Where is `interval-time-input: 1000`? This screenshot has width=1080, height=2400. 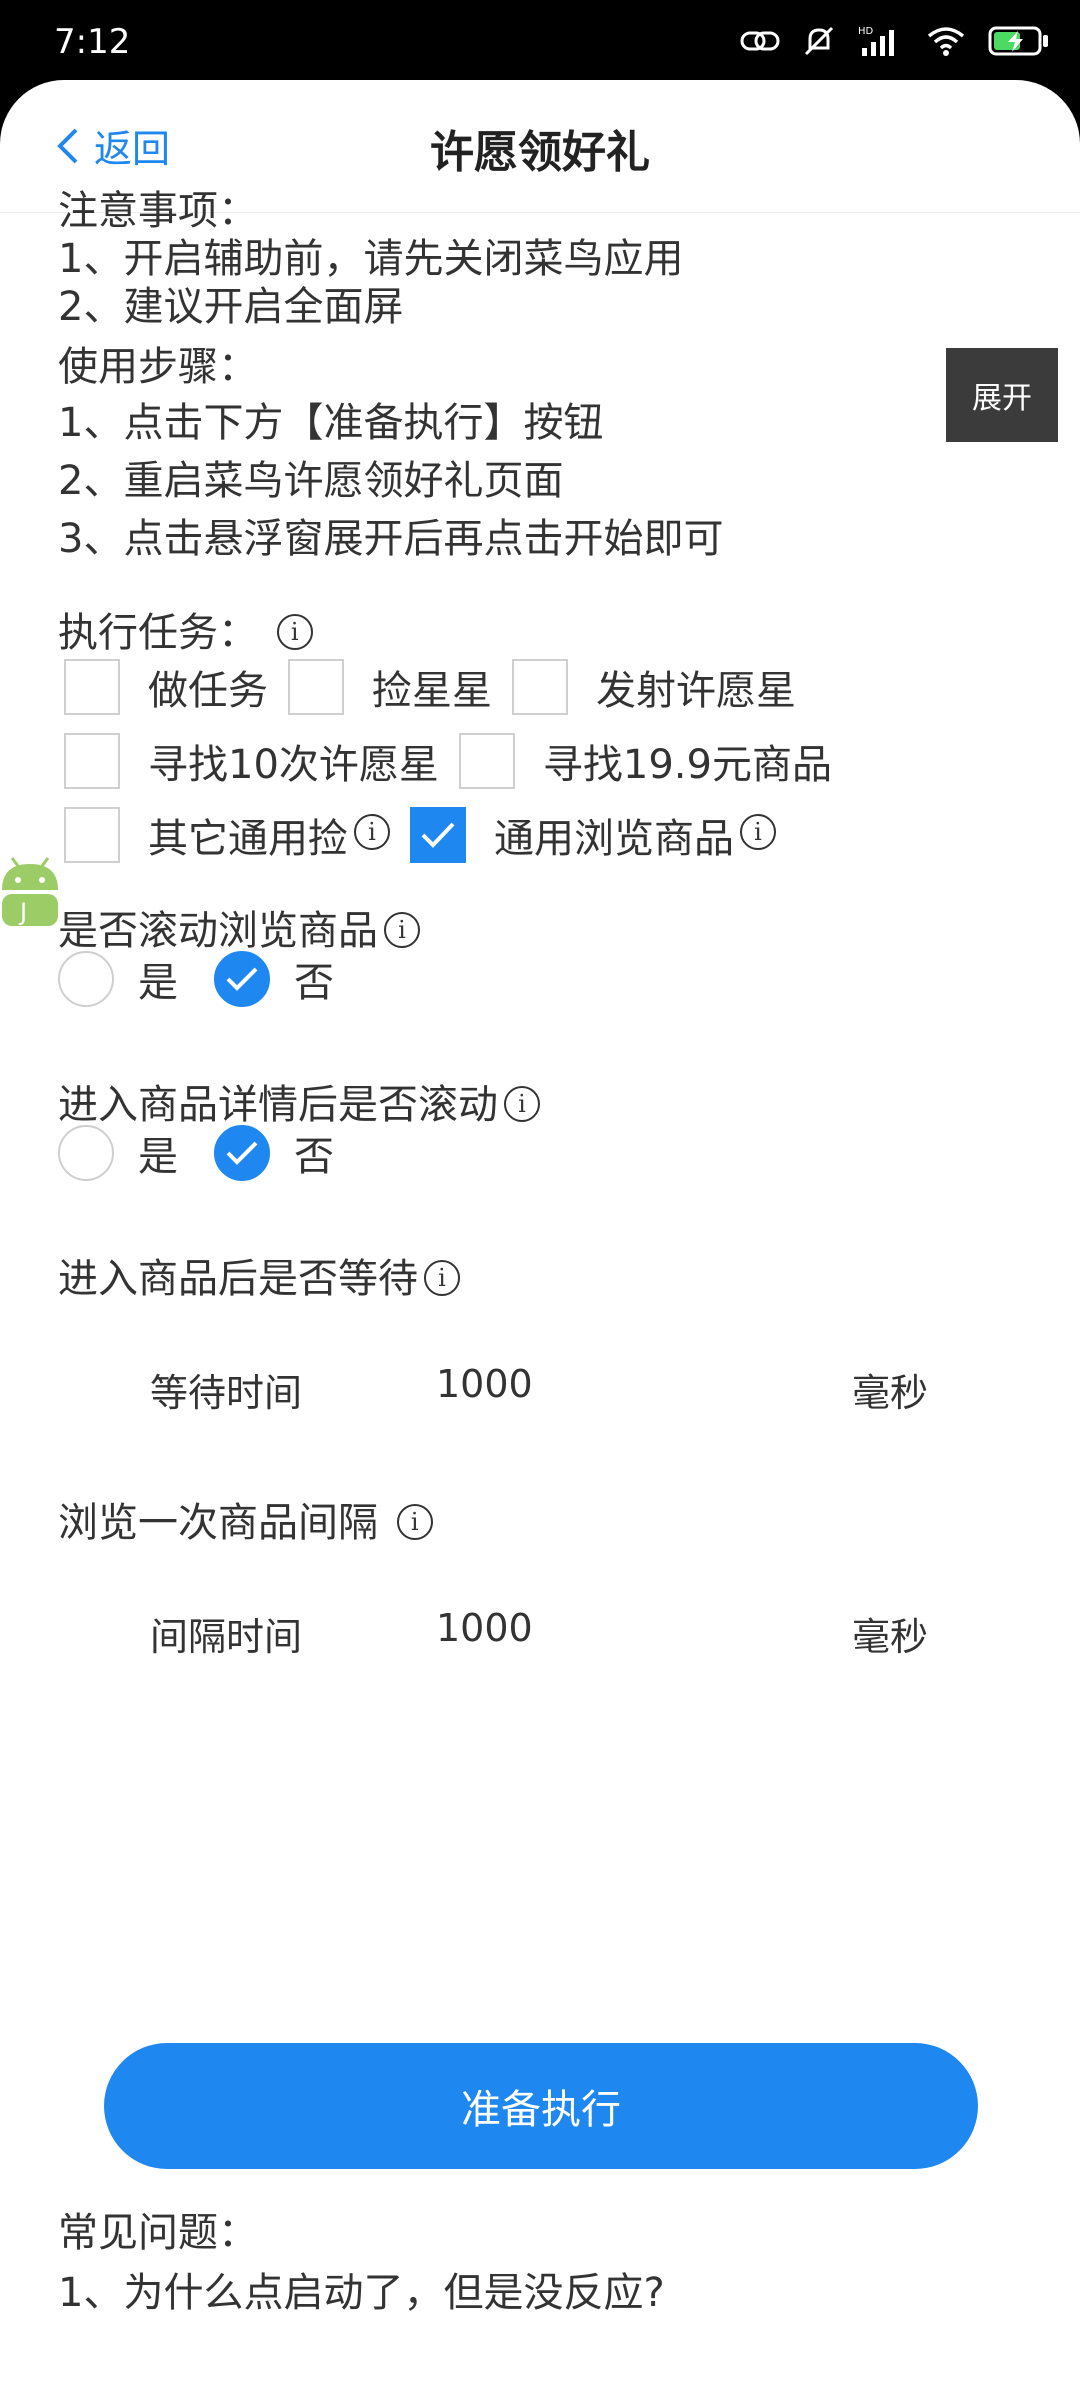 interval-time-input: 1000 is located at coordinates (484, 1628).